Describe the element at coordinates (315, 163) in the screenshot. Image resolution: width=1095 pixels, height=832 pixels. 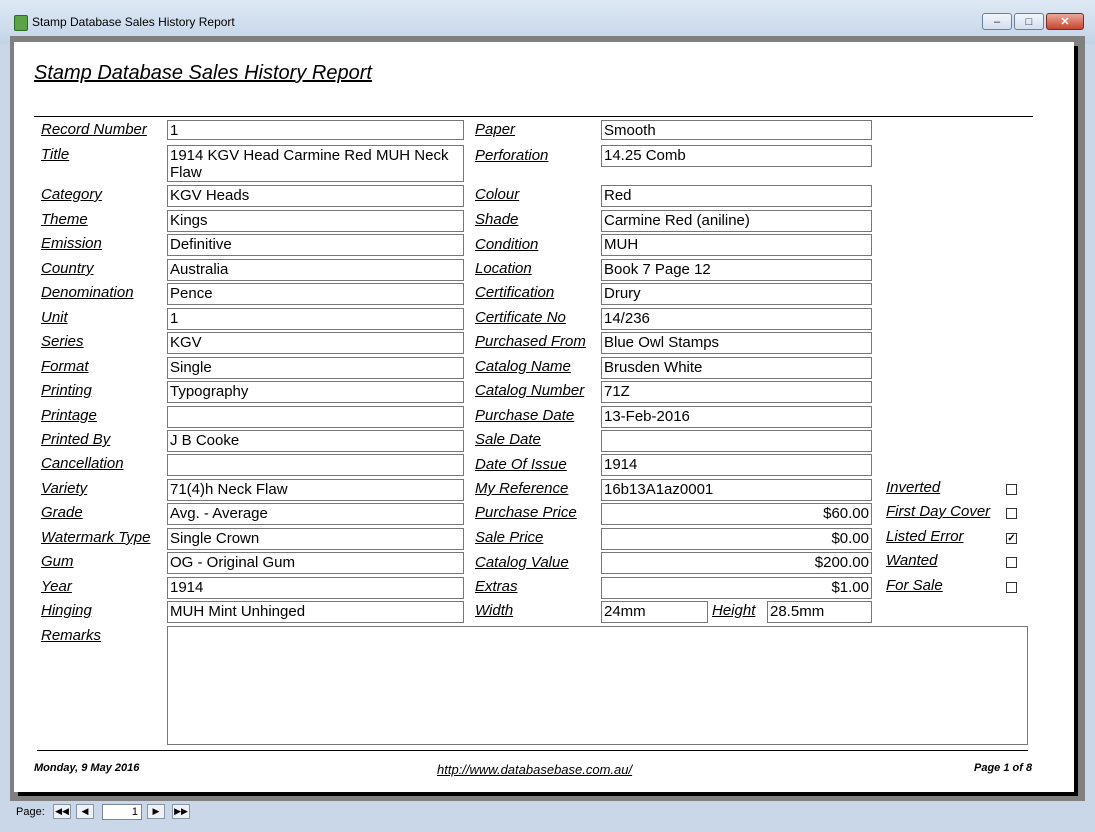
I see `title-field: 1914 KGV Head Carmine Red MUH Neck Flaw` at that location.